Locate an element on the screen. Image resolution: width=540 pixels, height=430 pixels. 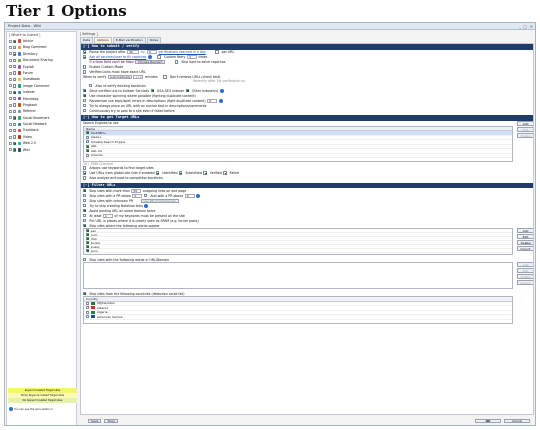
custom-retry-input: 3 is located at coordinates (191, 57).